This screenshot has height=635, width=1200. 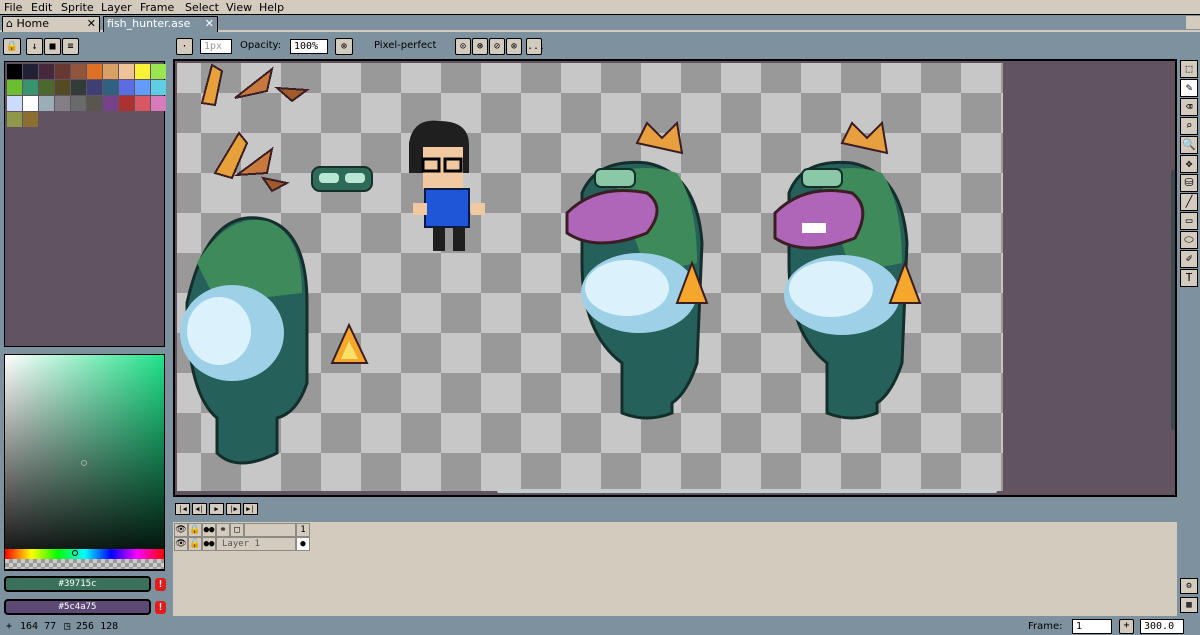 What do you see at coordinates (309, 46) in the screenshot?
I see `opacity-input: 100%` at bounding box center [309, 46].